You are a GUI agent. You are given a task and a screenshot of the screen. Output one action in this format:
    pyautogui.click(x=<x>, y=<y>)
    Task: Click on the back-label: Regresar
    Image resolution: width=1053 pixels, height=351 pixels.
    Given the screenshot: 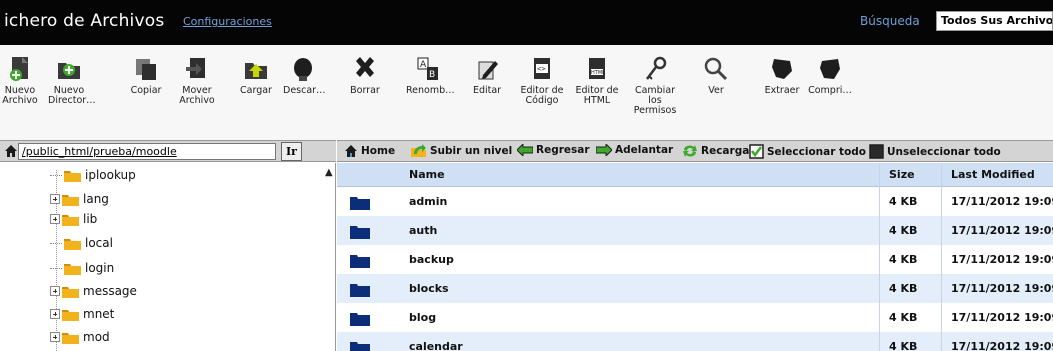 What is the action you would take?
    pyautogui.click(x=563, y=150)
    